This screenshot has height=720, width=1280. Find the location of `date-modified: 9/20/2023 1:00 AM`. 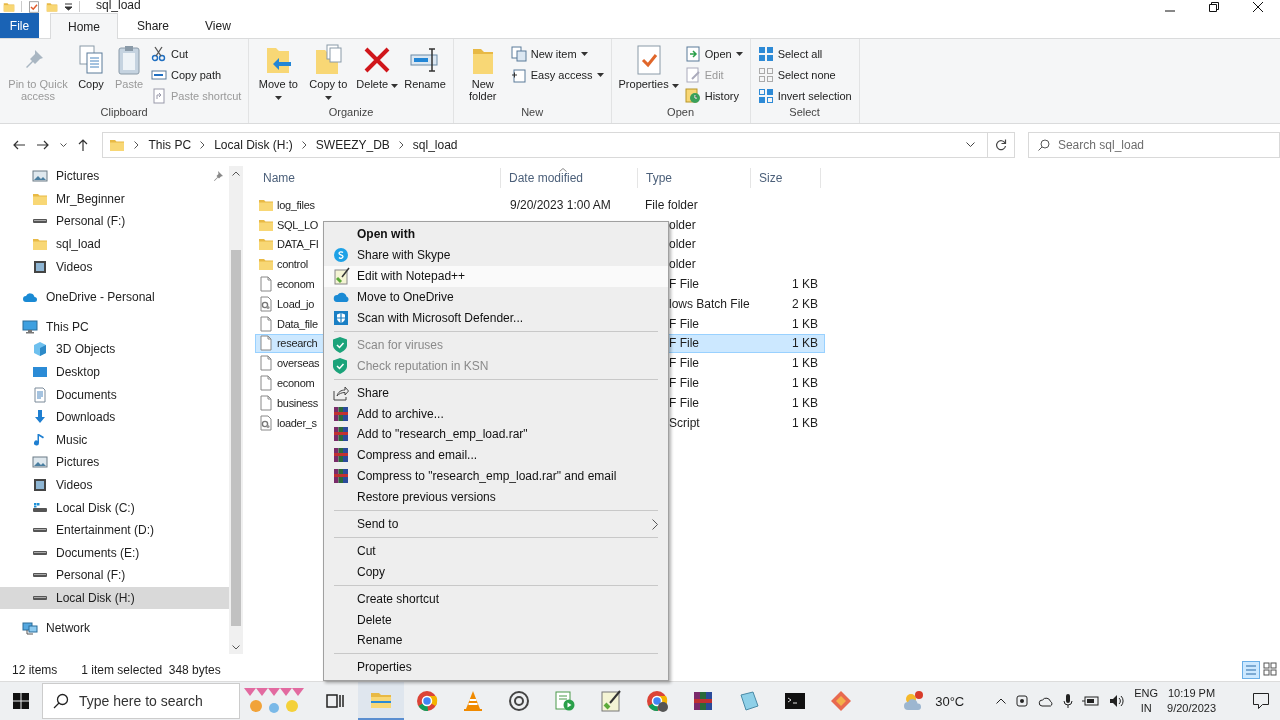

date-modified: 9/20/2023 1:00 AM is located at coordinates (560, 204).